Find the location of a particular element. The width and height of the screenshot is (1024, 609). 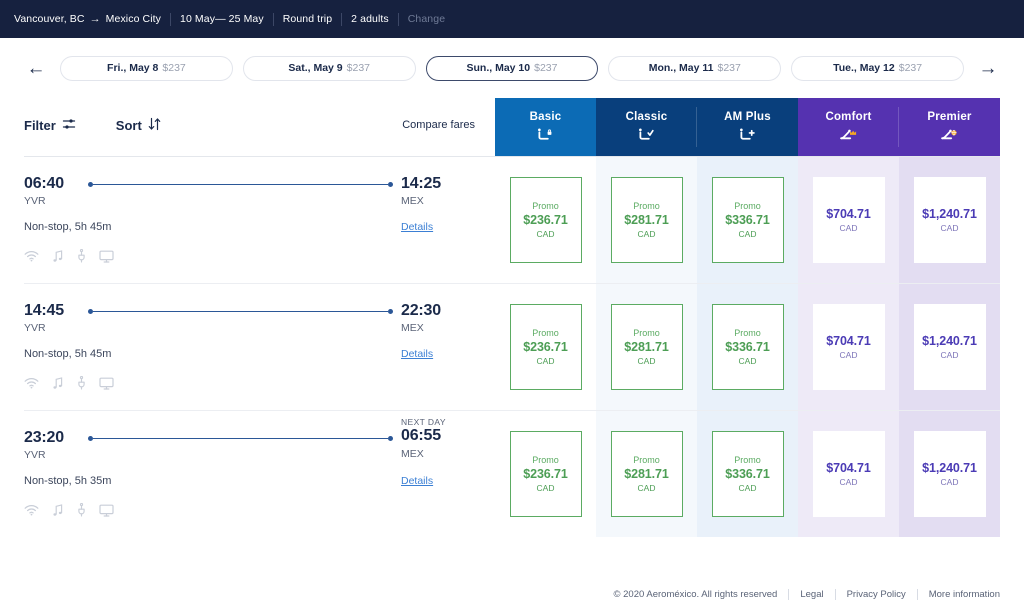

fare-price: $336.71 is located at coordinates (747, 474).